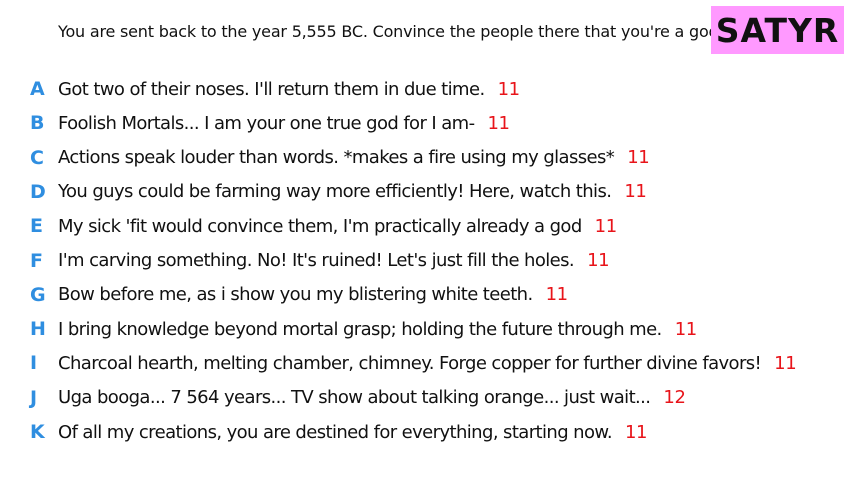 The image size is (853, 480). Describe the element at coordinates (38, 294) in the screenshot. I see `answer-letter: G` at that location.